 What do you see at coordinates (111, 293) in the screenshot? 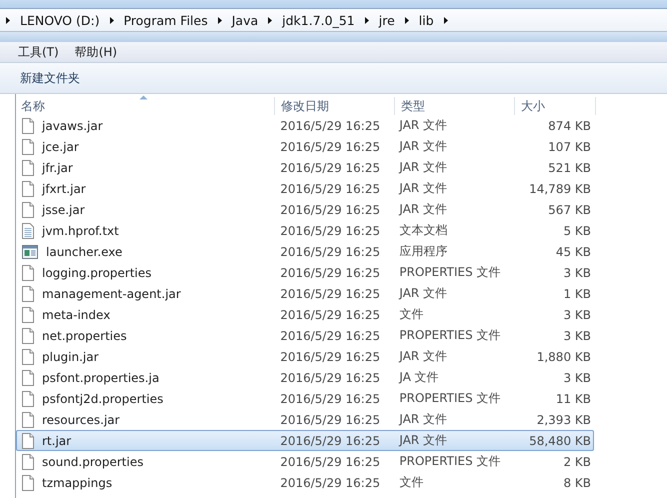
I see `file-name: management-agent.jar` at bounding box center [111, 293].